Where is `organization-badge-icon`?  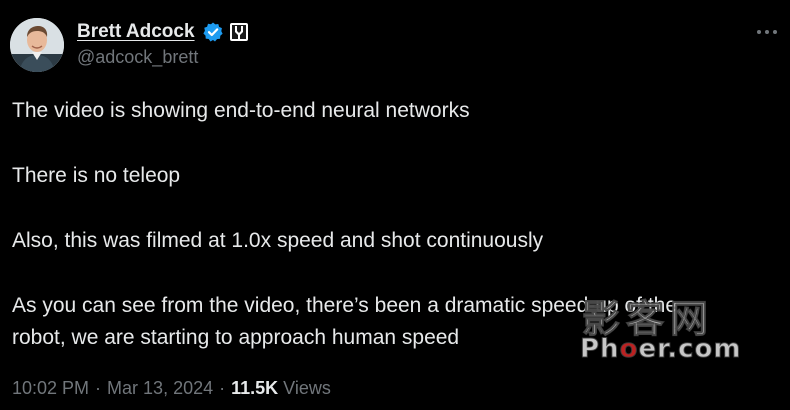
organization-badge-icon is located at coordinates (239, 32).